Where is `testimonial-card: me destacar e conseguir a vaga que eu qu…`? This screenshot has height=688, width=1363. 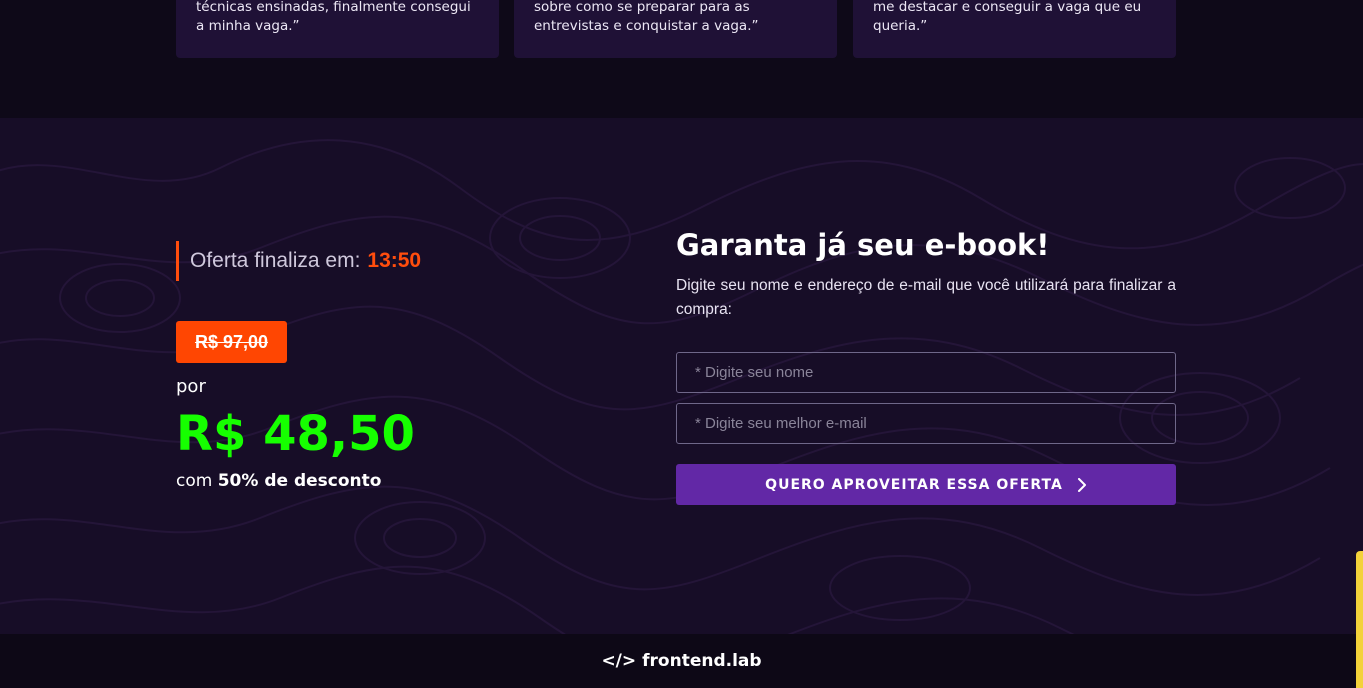
testimonial-card: me destacar e conseguir a vaga que eu qu… is located at coordinates (1014, 29).